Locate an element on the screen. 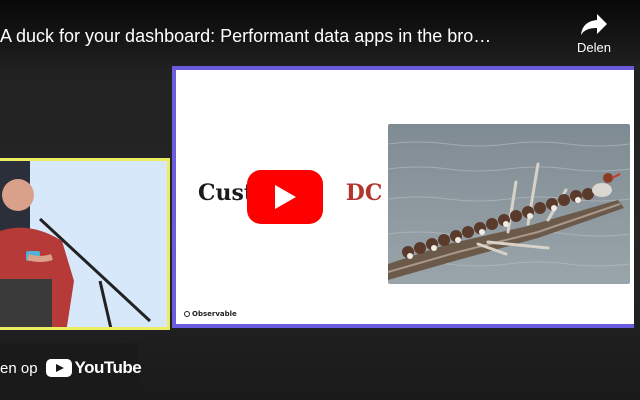 The width and height of the screenshot is (640, 400). play-button is located at coordinates (285, 197).